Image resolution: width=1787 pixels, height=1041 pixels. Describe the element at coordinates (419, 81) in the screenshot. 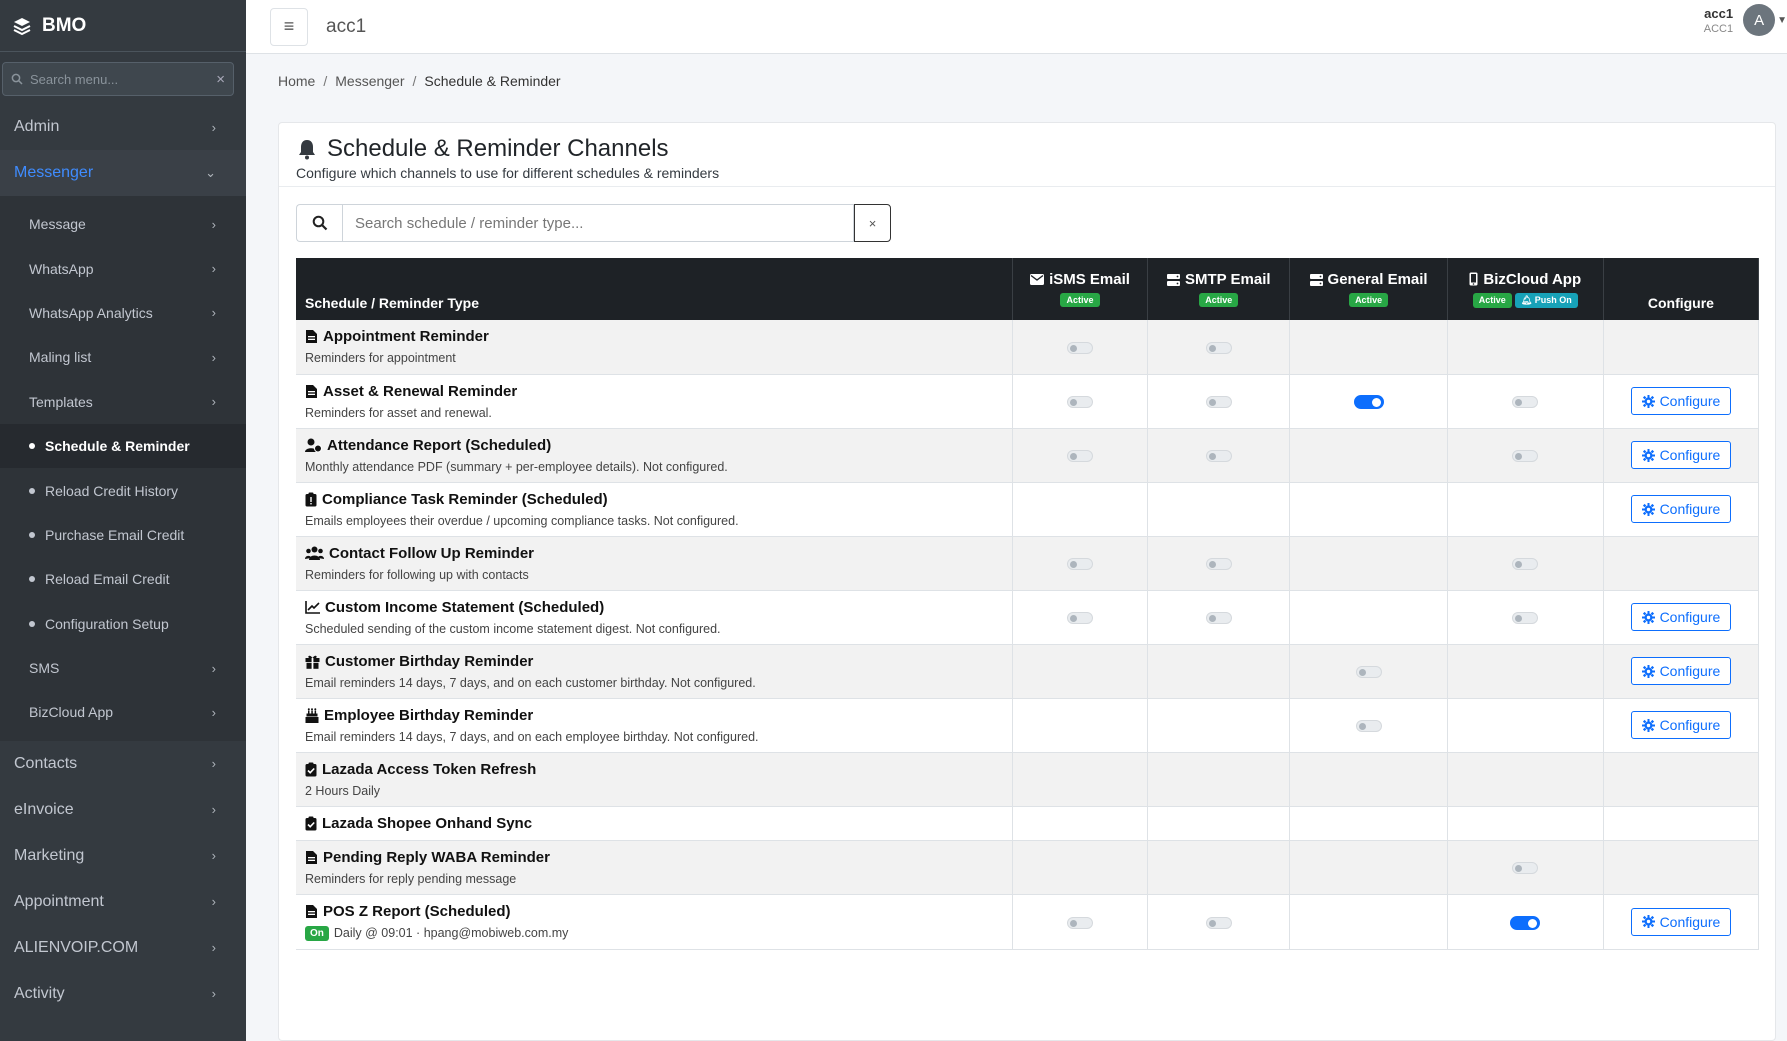

I see `breadcrumb: Home / Messenger / Schedule & Reminder` at that location.